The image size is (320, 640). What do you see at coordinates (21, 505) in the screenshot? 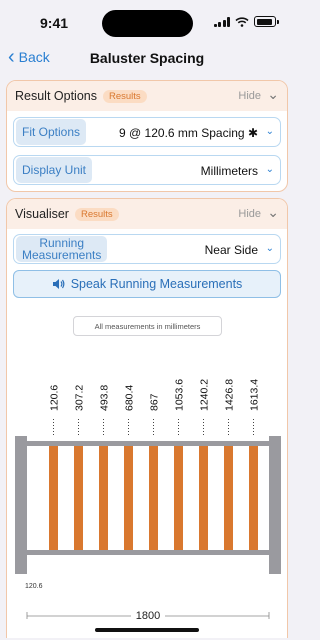
I see `left-post` at bounding box center [21, 505].